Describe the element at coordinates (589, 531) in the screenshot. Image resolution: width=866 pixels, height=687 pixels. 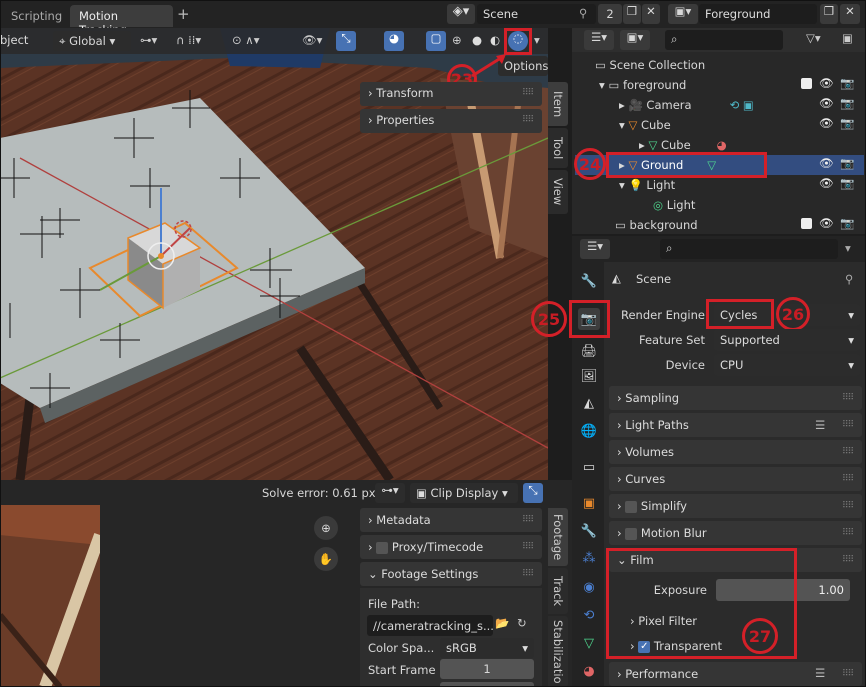
I see `modifier-tab-icon: 🔧` at that location.